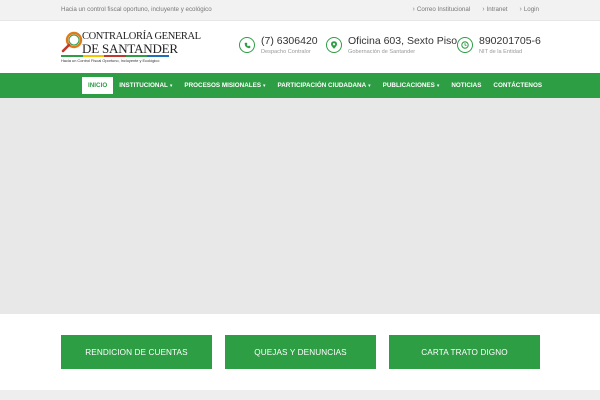 Image resolution: width=600 pixels, height=400 pixels. I want to click on rendicion-de-cuentas-button: RENDICION DE CUENTAS, so click(136, 352).